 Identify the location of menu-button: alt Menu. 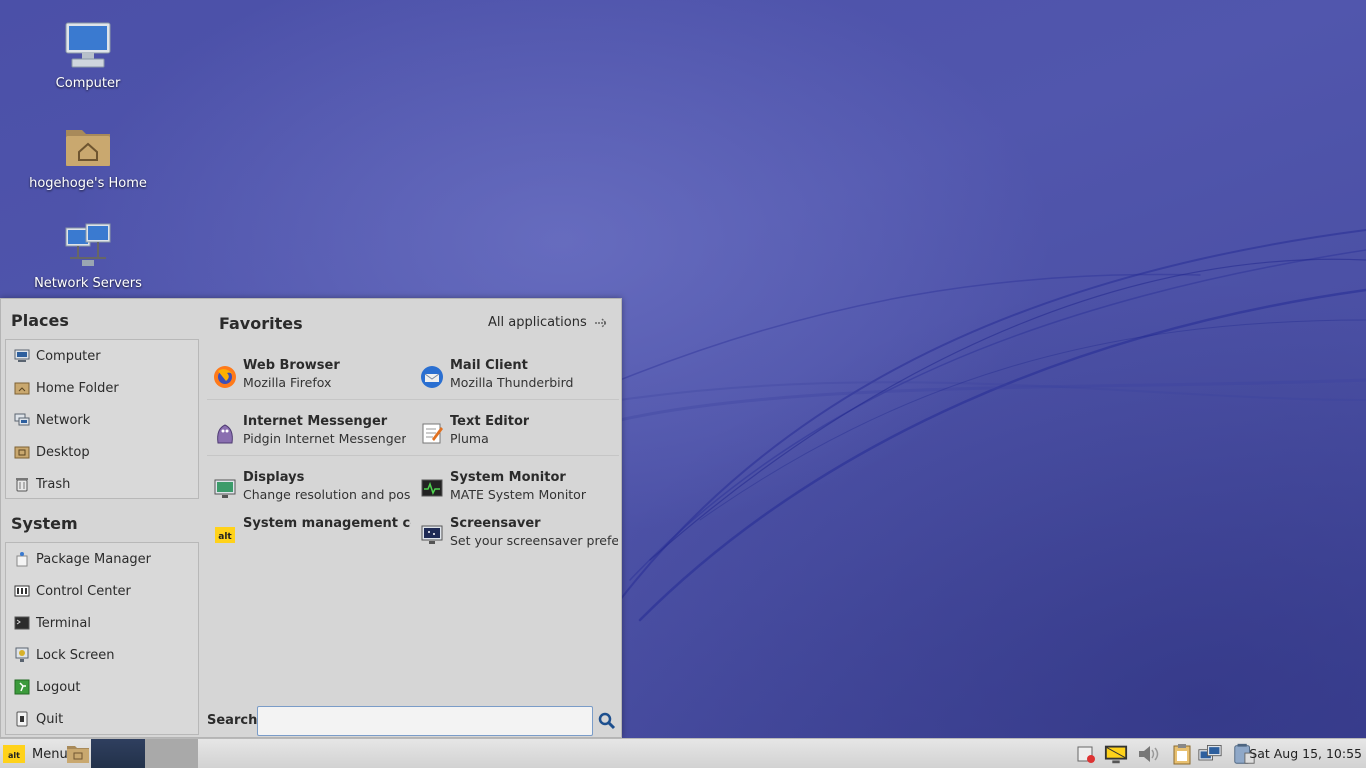
(35, 754).